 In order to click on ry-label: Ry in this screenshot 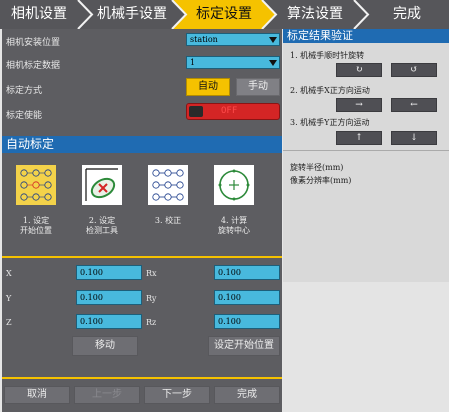, I will do `click(151, 298)`.